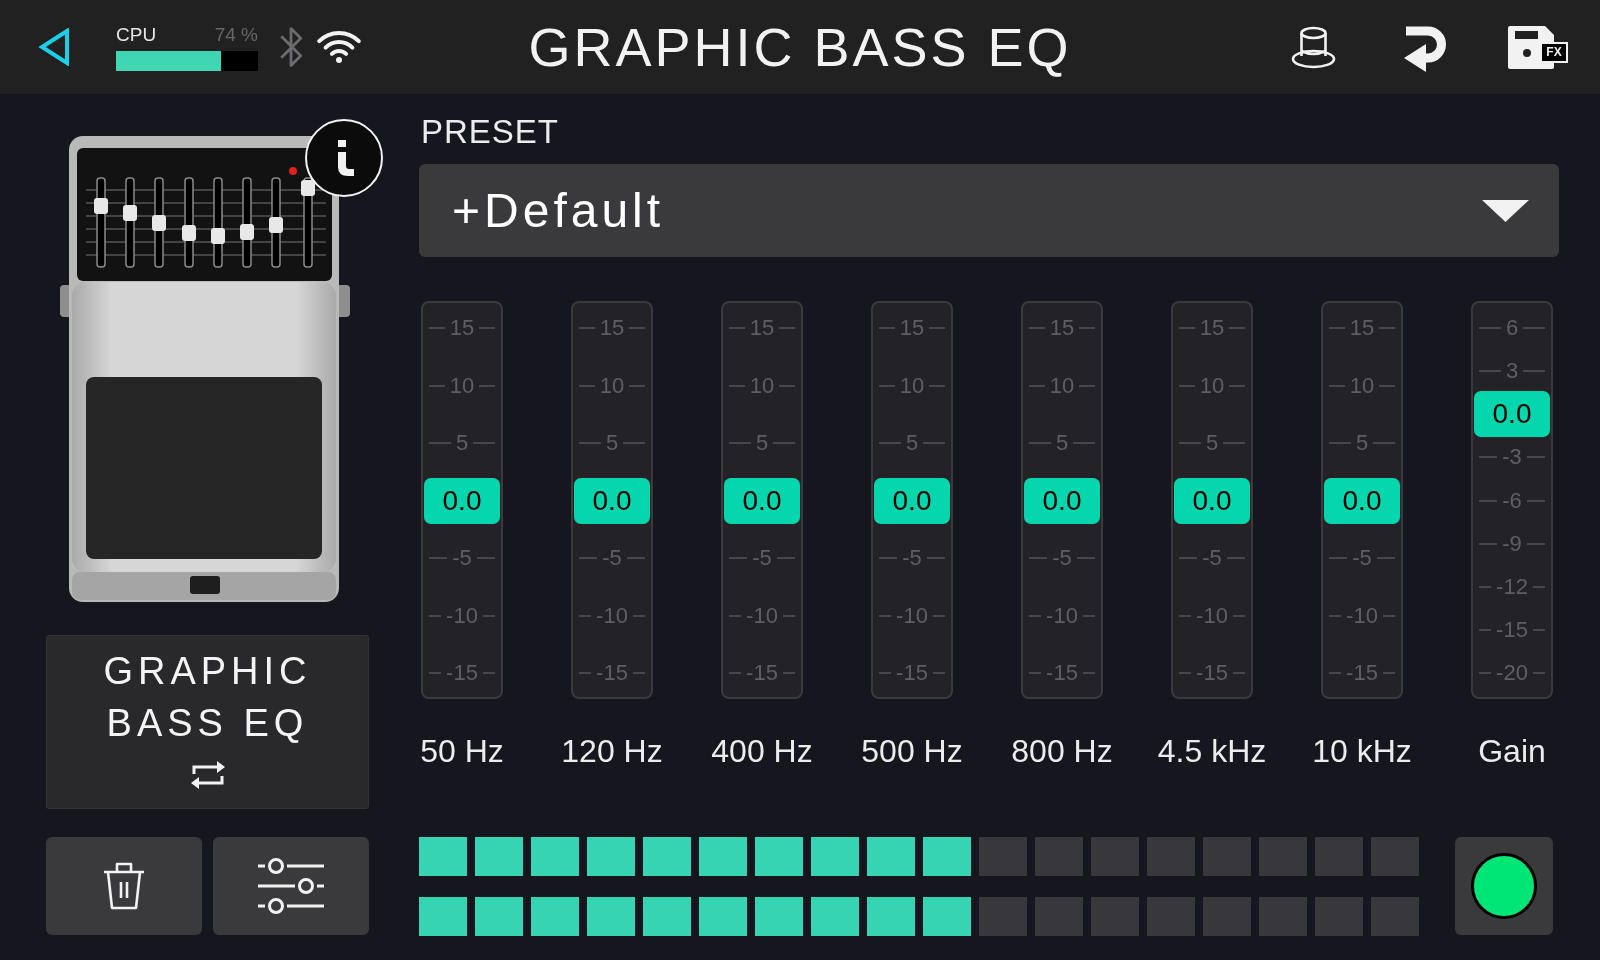 The image size is (1600, 960). What do you see at coordinates (1505, 210) in the screenshot?
I see `caret-icon` at bounding box center [1505, 210].